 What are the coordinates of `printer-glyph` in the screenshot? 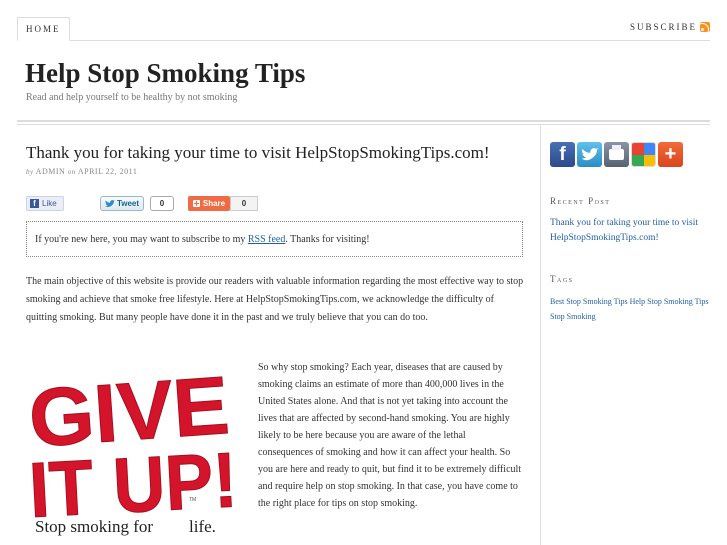 It's located at (616, 152).